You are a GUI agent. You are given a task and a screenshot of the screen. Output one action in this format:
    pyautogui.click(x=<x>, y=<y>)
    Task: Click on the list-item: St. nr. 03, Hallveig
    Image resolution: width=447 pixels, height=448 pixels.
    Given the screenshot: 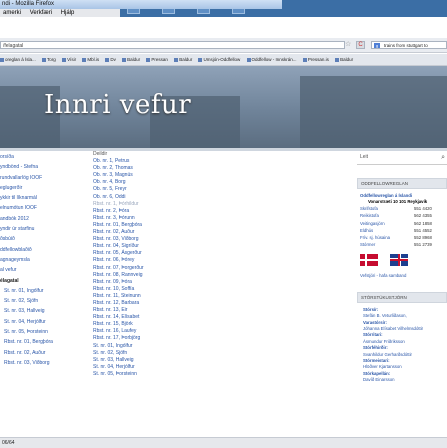 What is the action you would take?
    pyautogui.click(x=223, y=360)
    